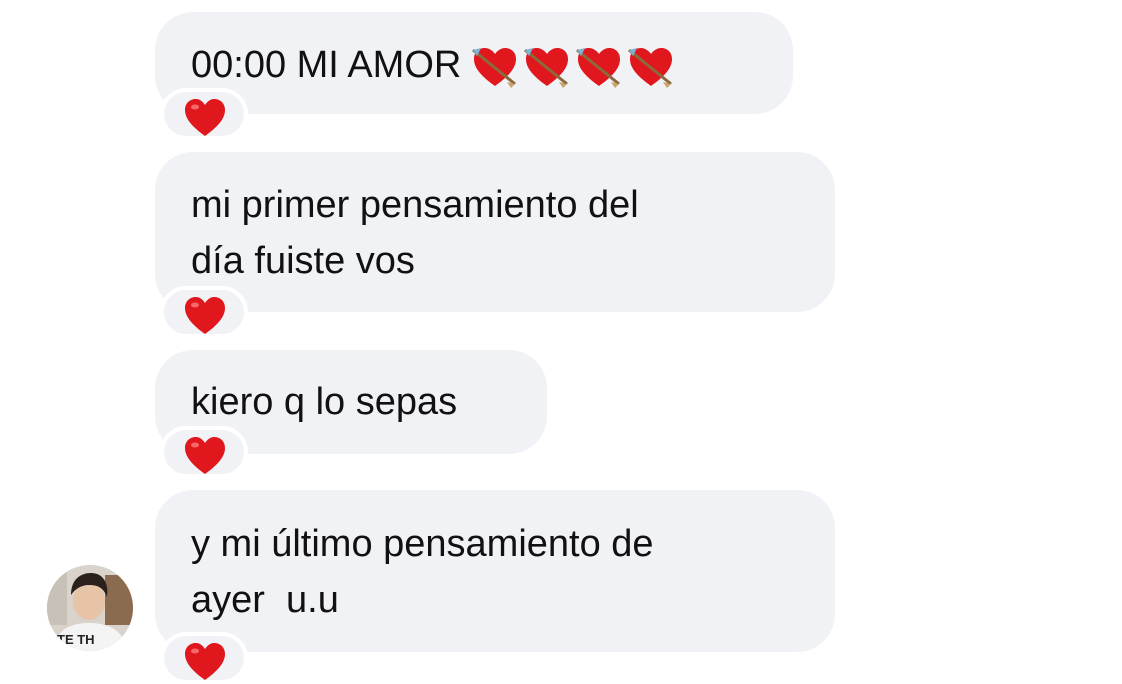 The height and width of the screenshot is (684, 1122). What do you see at coordinates (326, 64) in the screenshot?
I see `message-text: 00:00 MI AMOR` at bounding box center [326, 64].